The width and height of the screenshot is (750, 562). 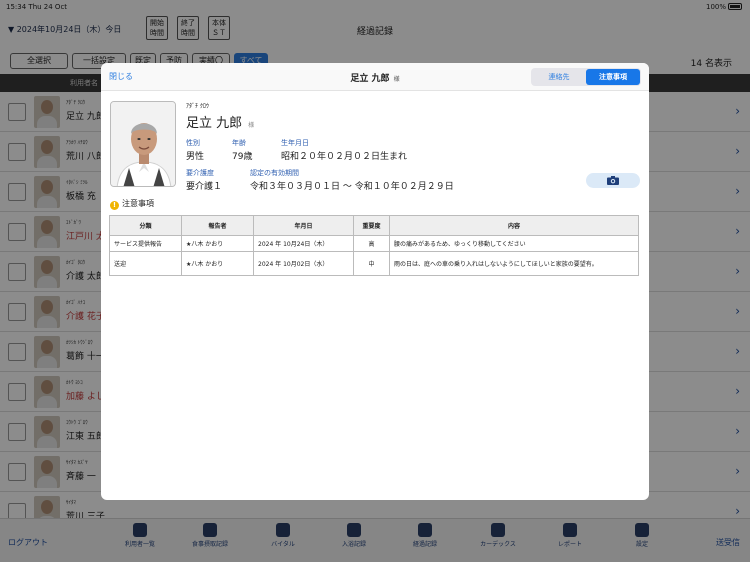 What do you see at coordinates (274, 173) in the screenshot?
I see `validity-period-label: 認定の有効期間` at bounding box center [274, 173].